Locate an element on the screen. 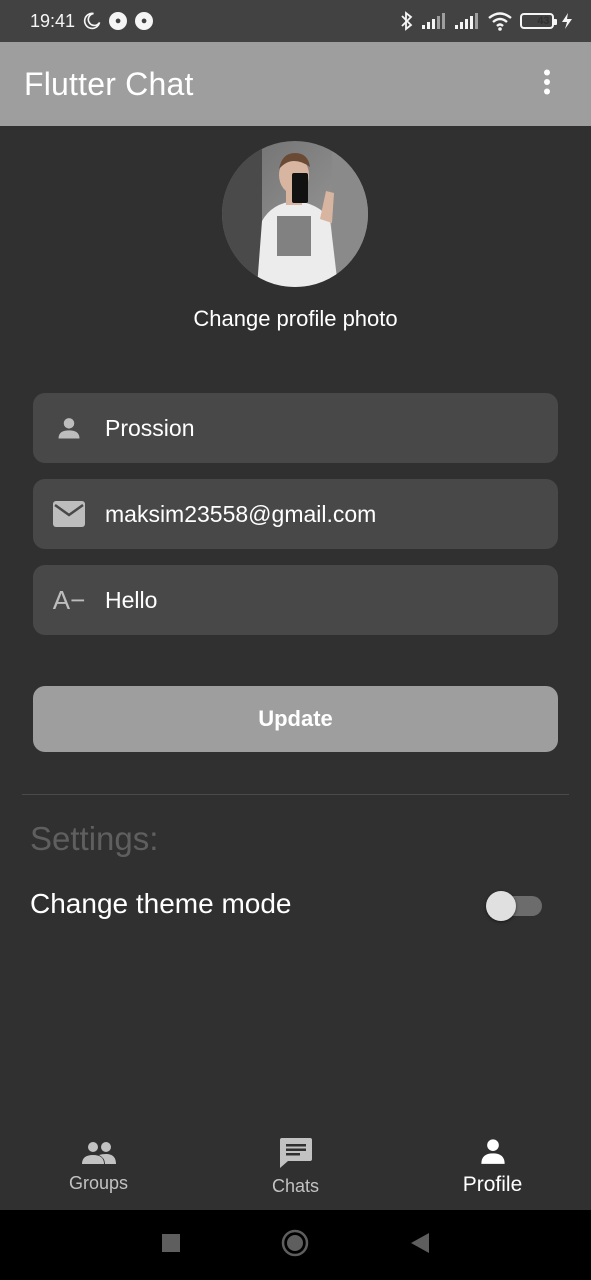 This screenshot has width=591, height=1280. name-field: Prossion is located at coordinates (295, 428).